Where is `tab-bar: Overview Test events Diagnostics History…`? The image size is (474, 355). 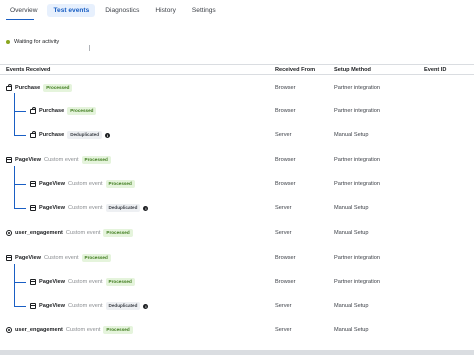
tab-bar: Overview Test events Diagnostics History… is located at coordinates (237, 10).